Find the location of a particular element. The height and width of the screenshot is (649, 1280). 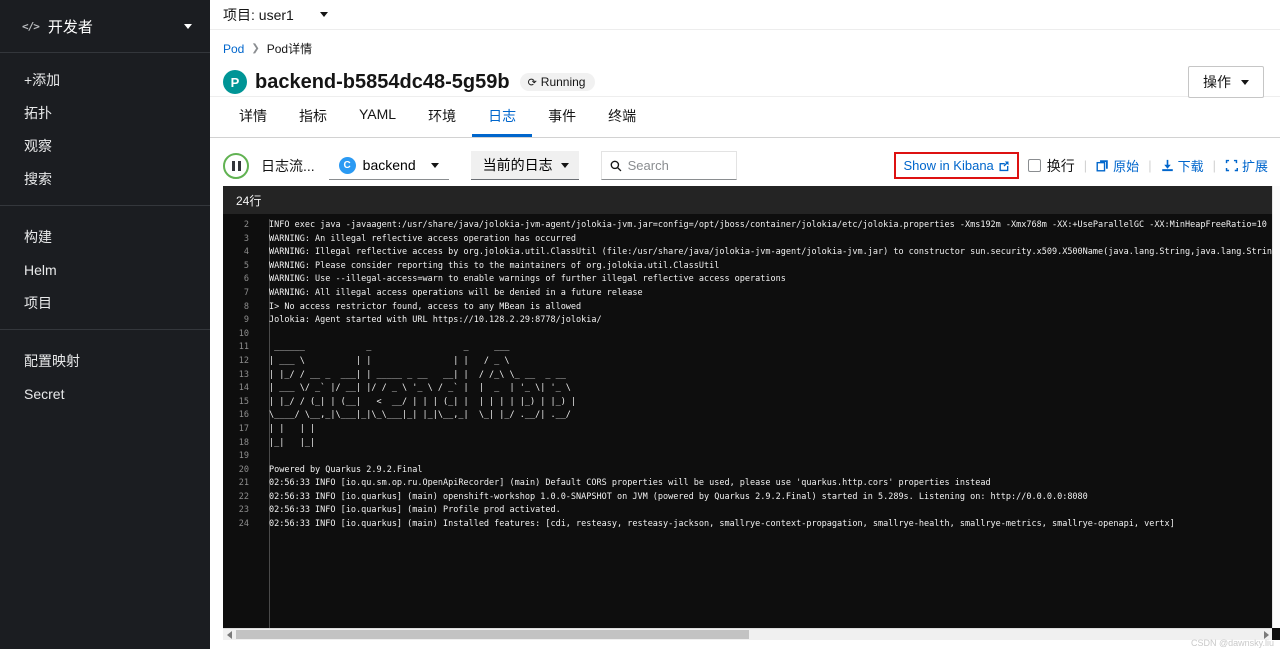

log-line-number: 17 is located at coordinates (243, 428).